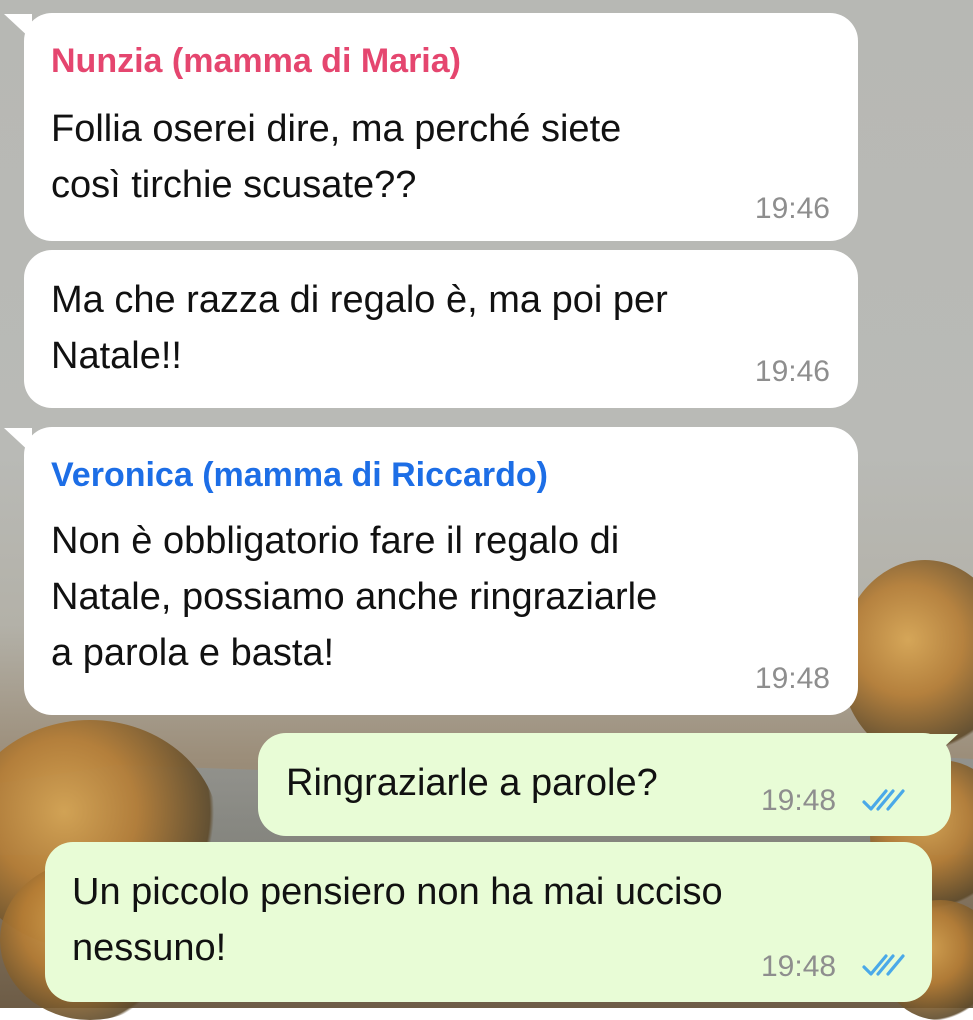 Image resolution: width=973 pixels, height=1020 pixels. Describe the element at coordinates (440, 61) in the screenshot. I see `sender-name: Nunzia (mamma di Maria)` at that location.